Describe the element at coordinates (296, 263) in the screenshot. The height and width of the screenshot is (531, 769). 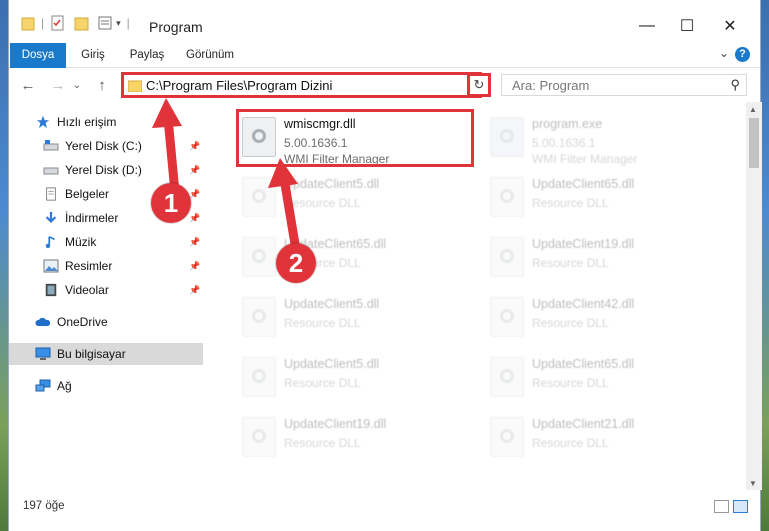
I see `step-badge-2: 2` at that location.